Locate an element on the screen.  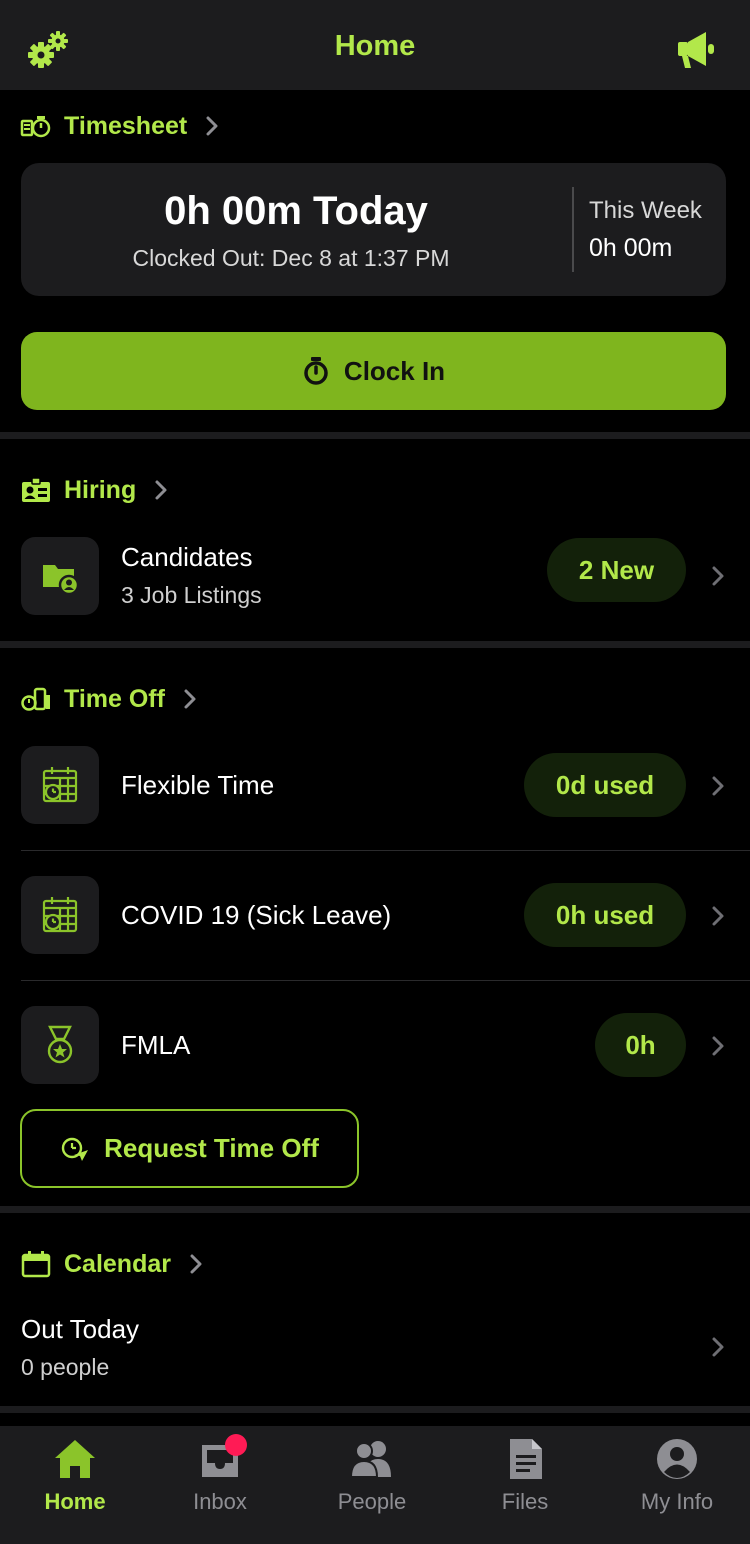
candidates-tile is located at coordinates (60, 576).